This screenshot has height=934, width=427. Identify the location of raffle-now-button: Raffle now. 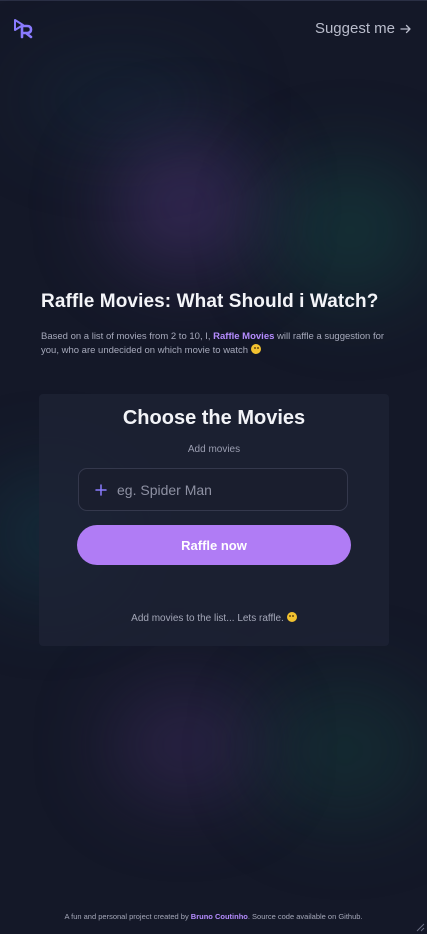
(214, 545).